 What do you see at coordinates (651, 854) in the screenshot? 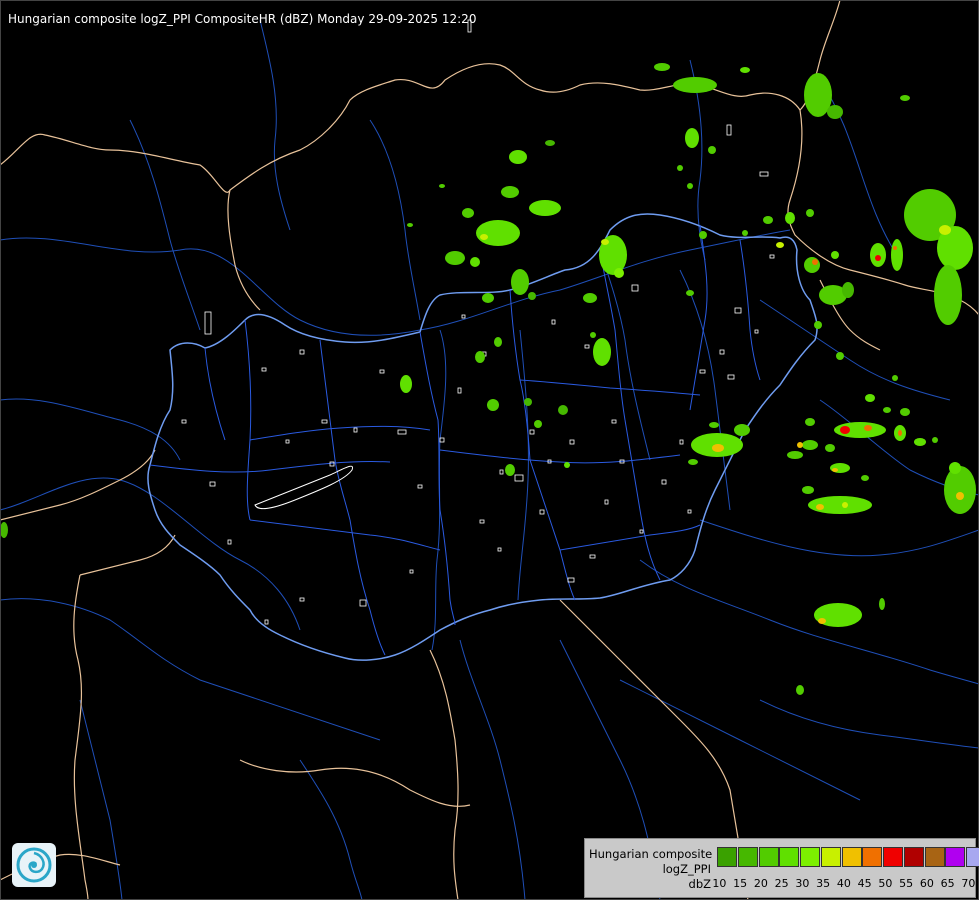
I see `legend-label-line-1: Hungarian composite` at bounding box center [651, 854].